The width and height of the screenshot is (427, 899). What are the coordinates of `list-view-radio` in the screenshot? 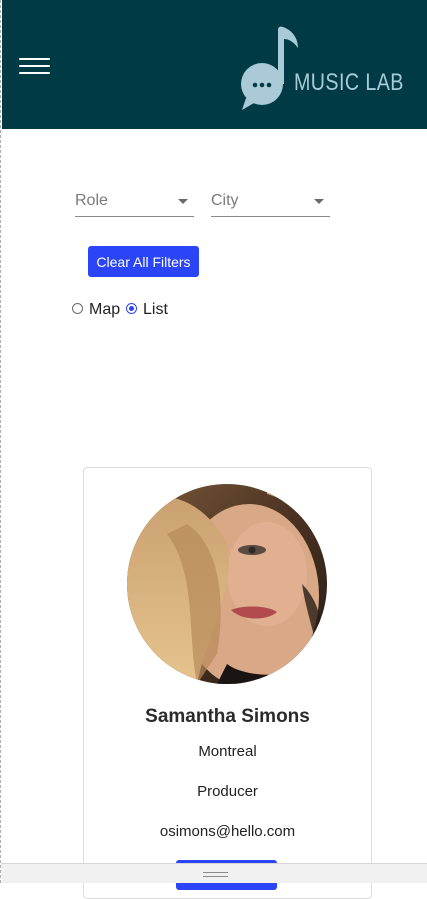 It's located at (131, 308).